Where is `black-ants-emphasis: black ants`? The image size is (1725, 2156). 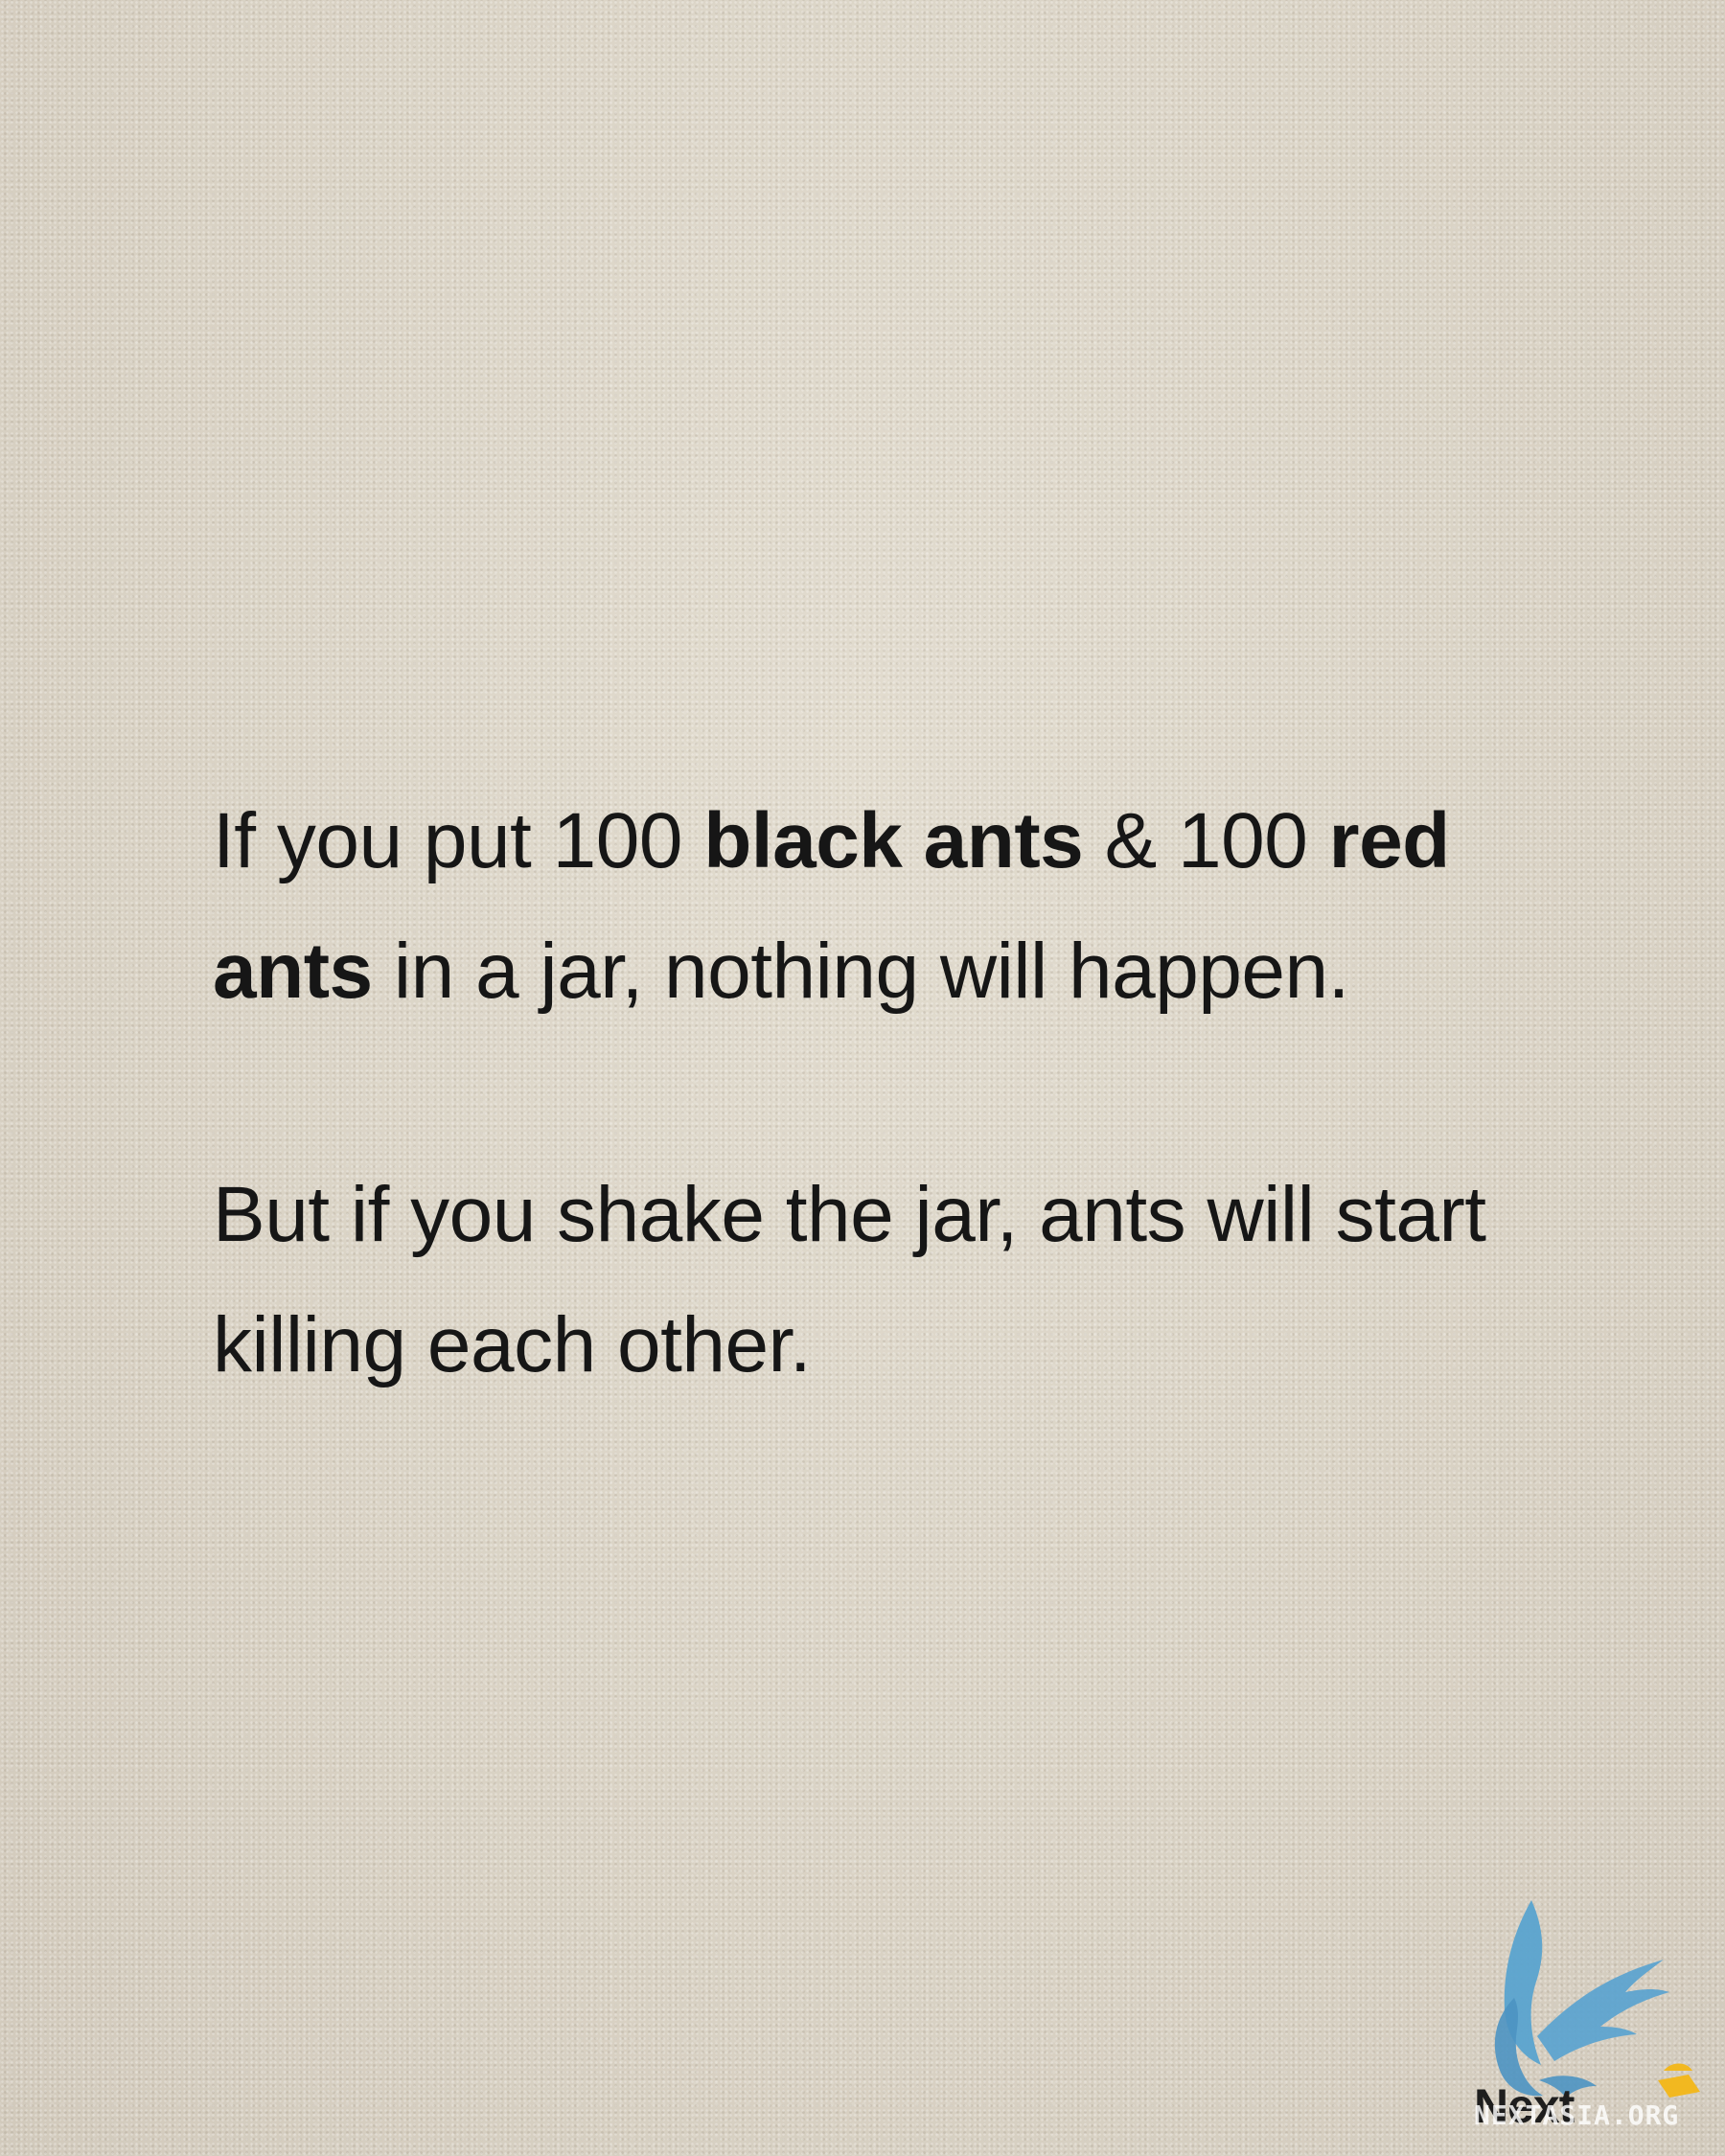
black-ants-emphasis: black ants is located at coordinates (893, 840).